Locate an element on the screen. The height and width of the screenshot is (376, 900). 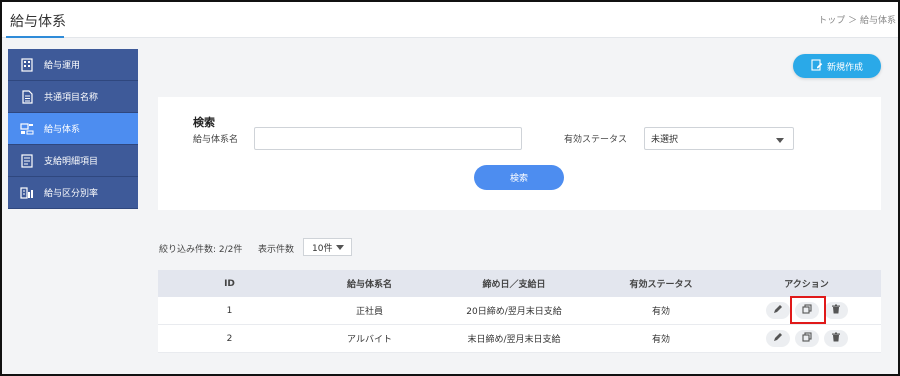
structure-icon is located at coordinates (27, 129).